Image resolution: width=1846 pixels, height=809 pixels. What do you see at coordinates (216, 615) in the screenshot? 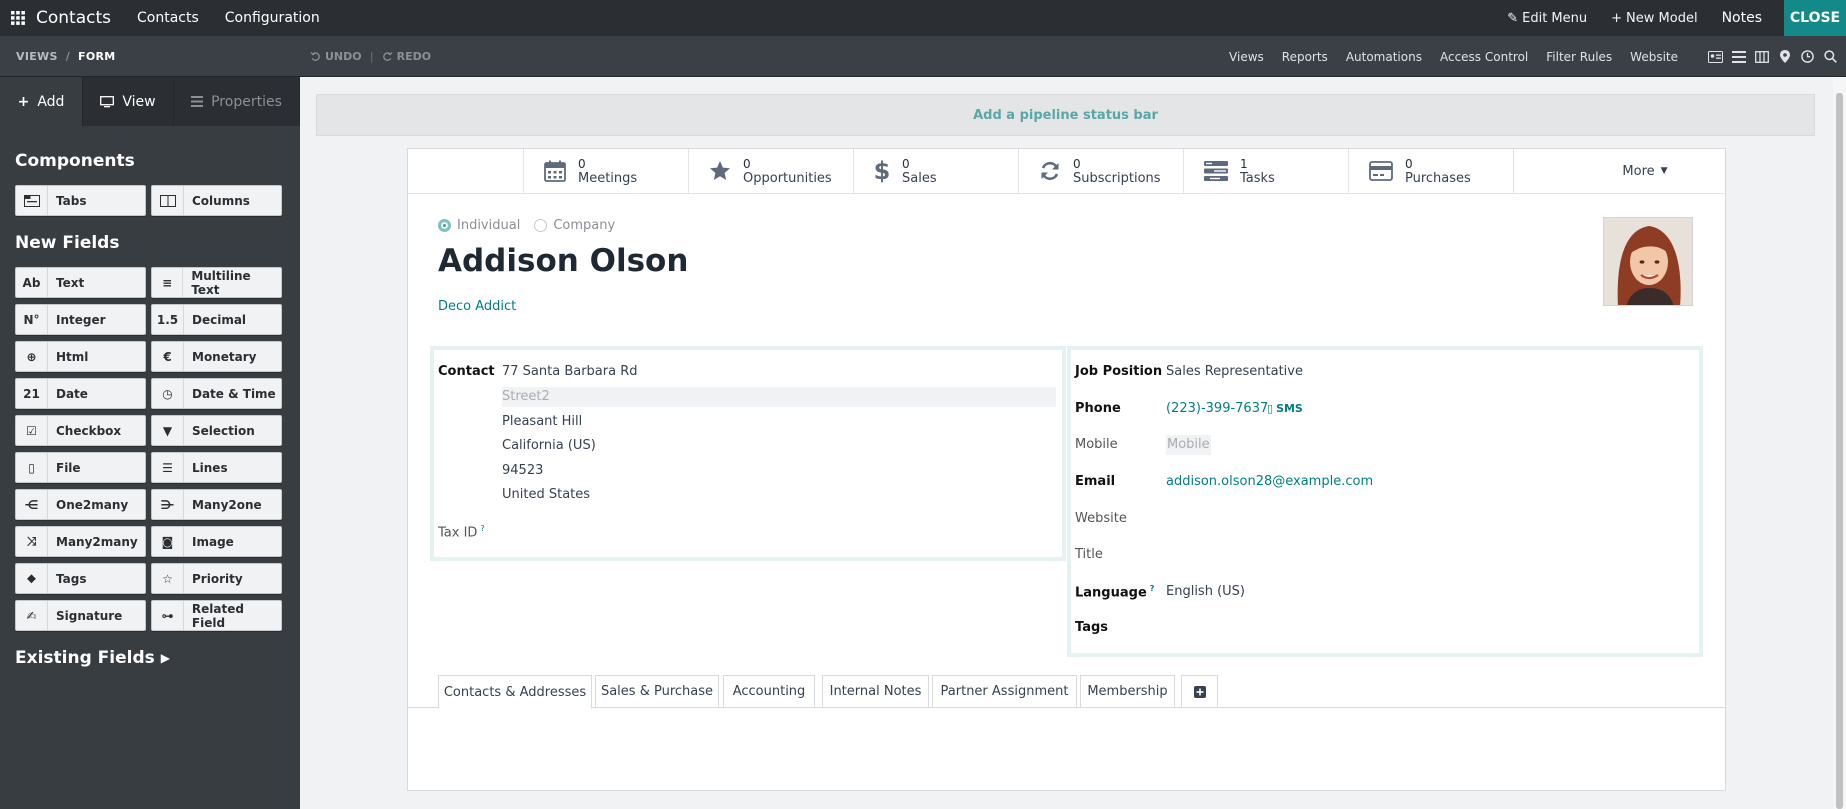
I see `field-related-field: ⊶ Related Field` at bounding box center [216, 615].